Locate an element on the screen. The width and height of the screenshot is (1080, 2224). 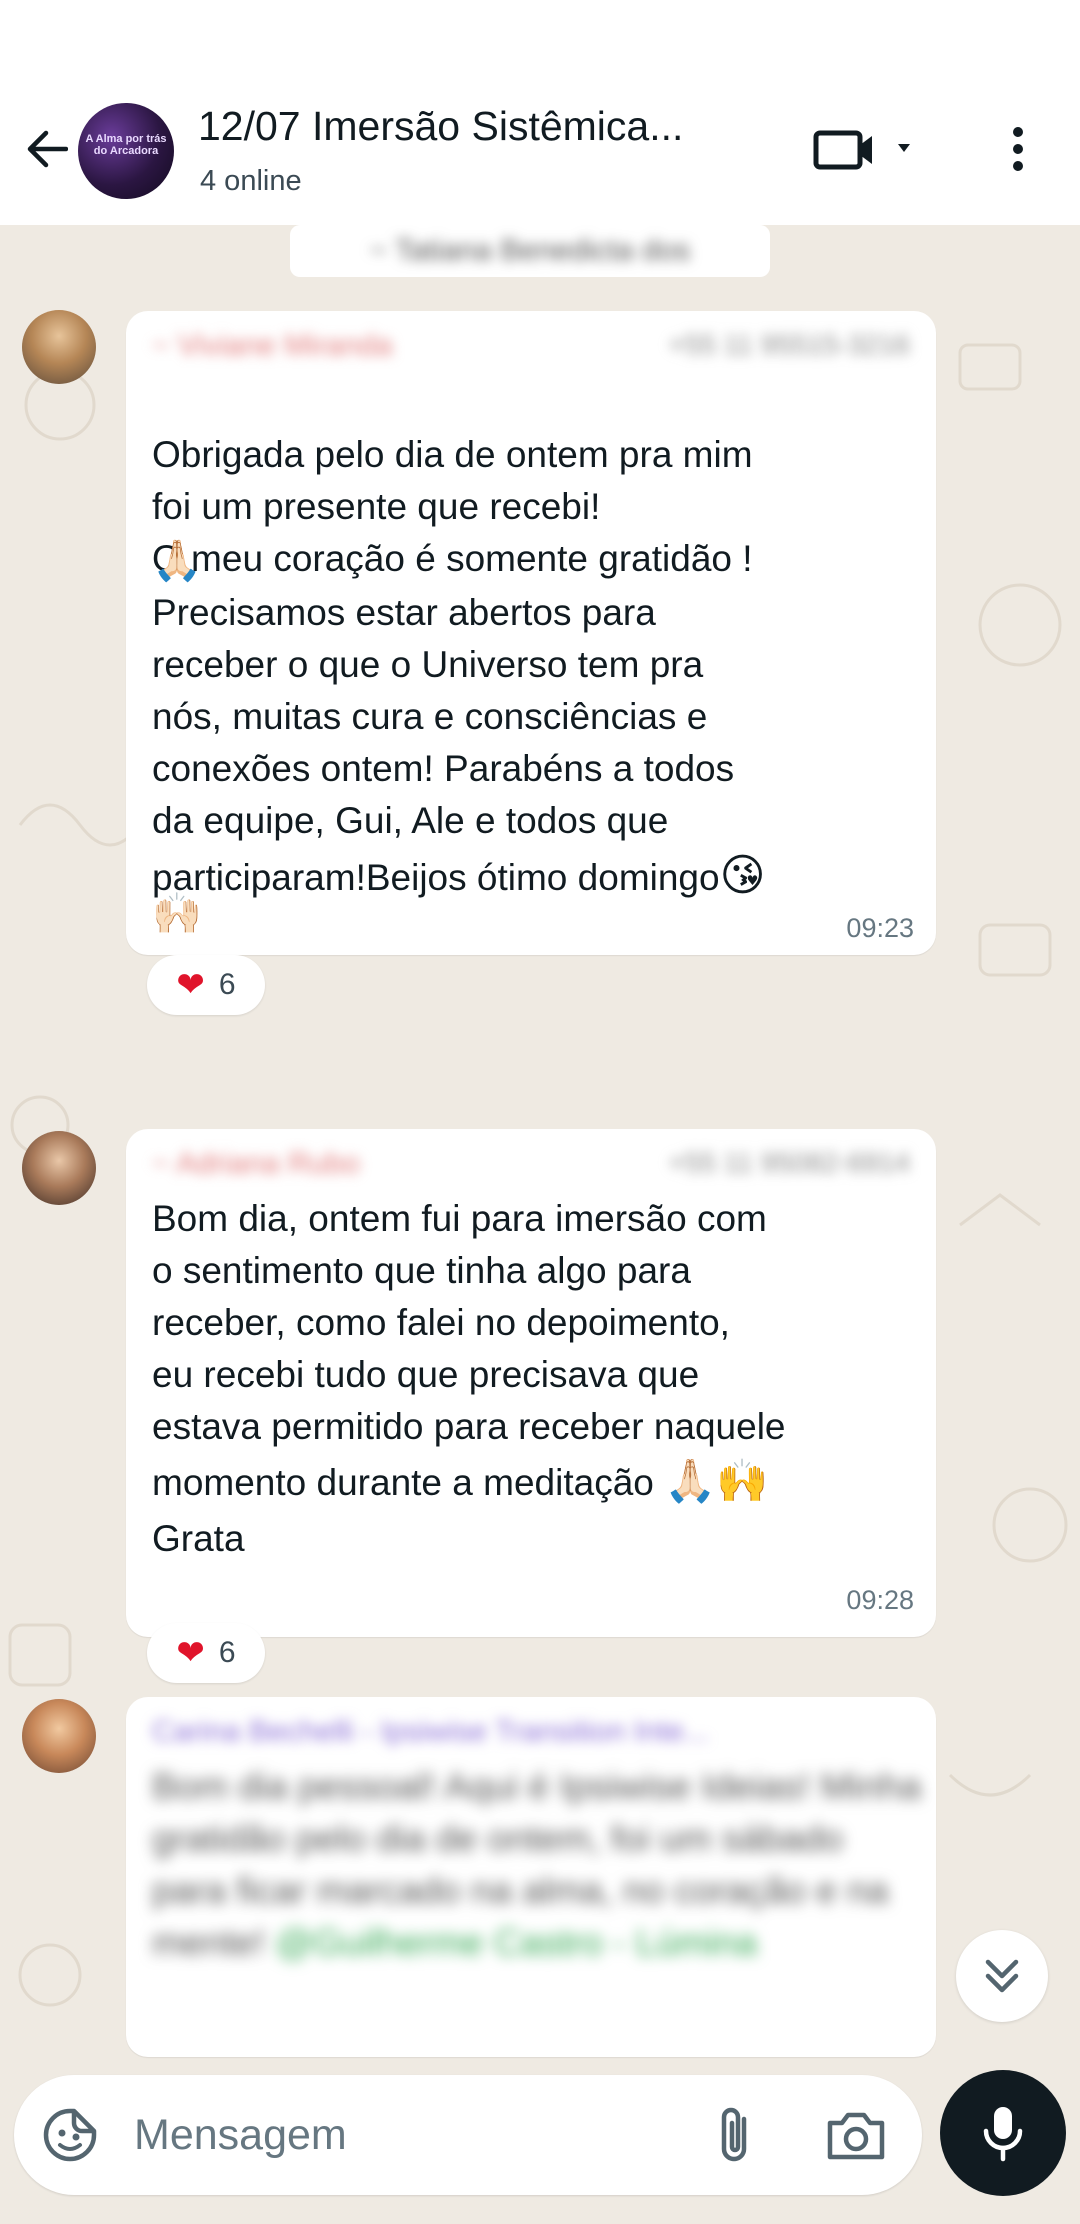
sender-name: ~ Adriana Rubo is located at coordinates (256, 1164).